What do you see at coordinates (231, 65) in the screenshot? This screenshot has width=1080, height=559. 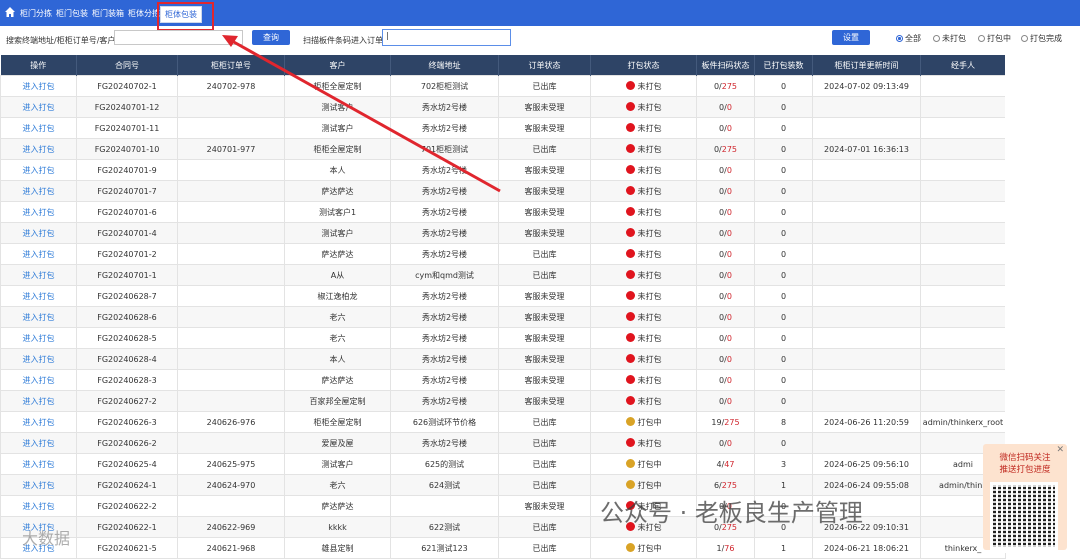 I see `column-header: 柜柜订单号` at bounding box center [231, 65].